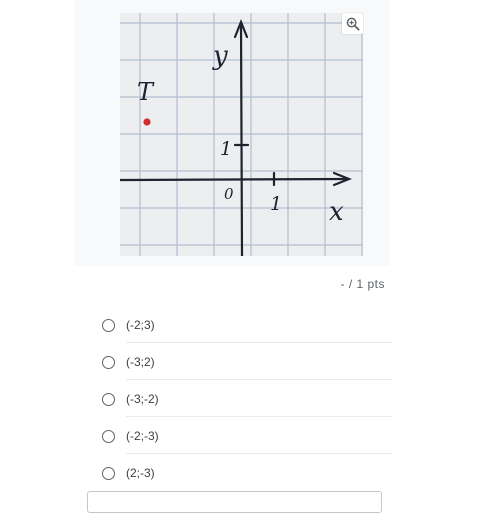  What do you see at coordinates (246, 400) in the screenshot?
I see `answer-option-3: (-3;-2)` at bounding box center [246, 400].